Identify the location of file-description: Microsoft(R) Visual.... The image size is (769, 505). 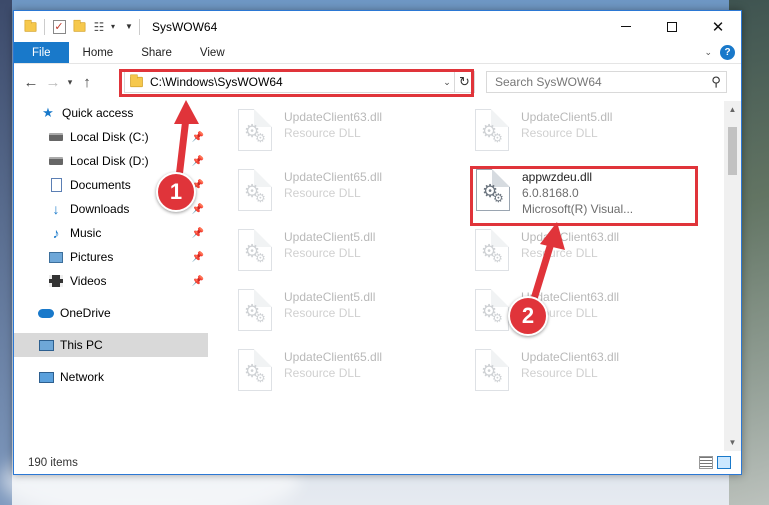
(578, 209).